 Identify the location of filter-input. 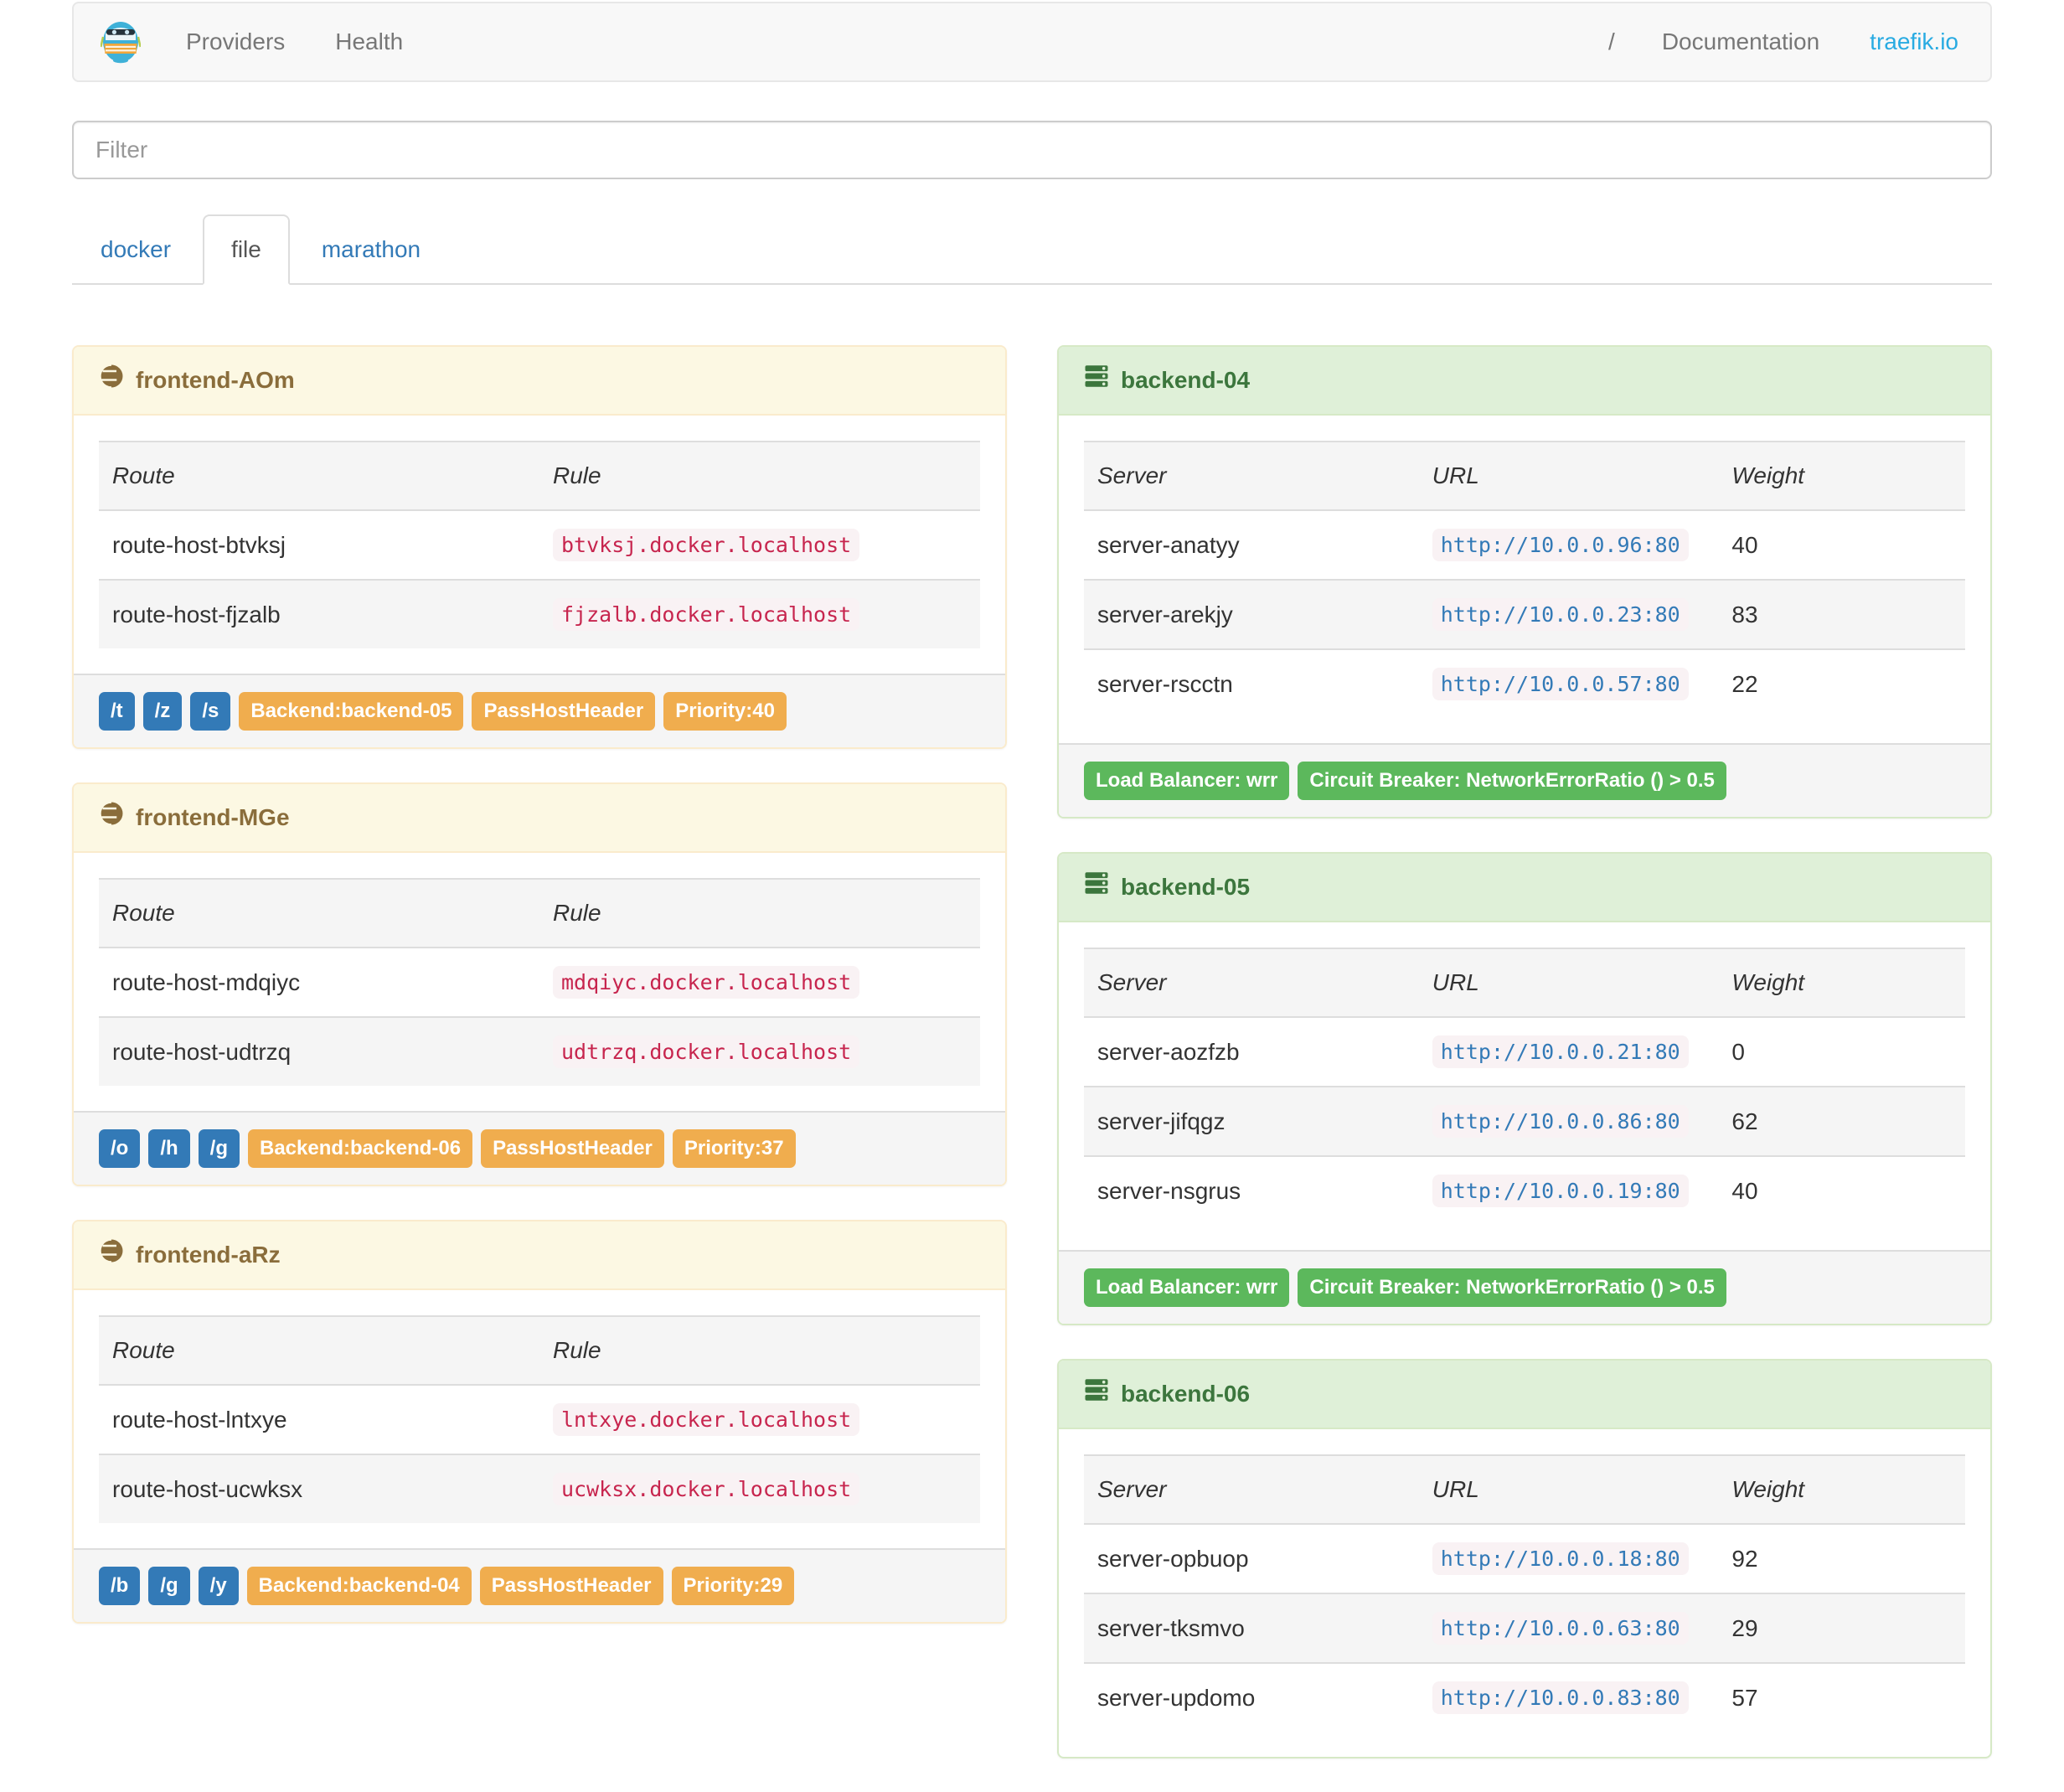
(1032, 150).